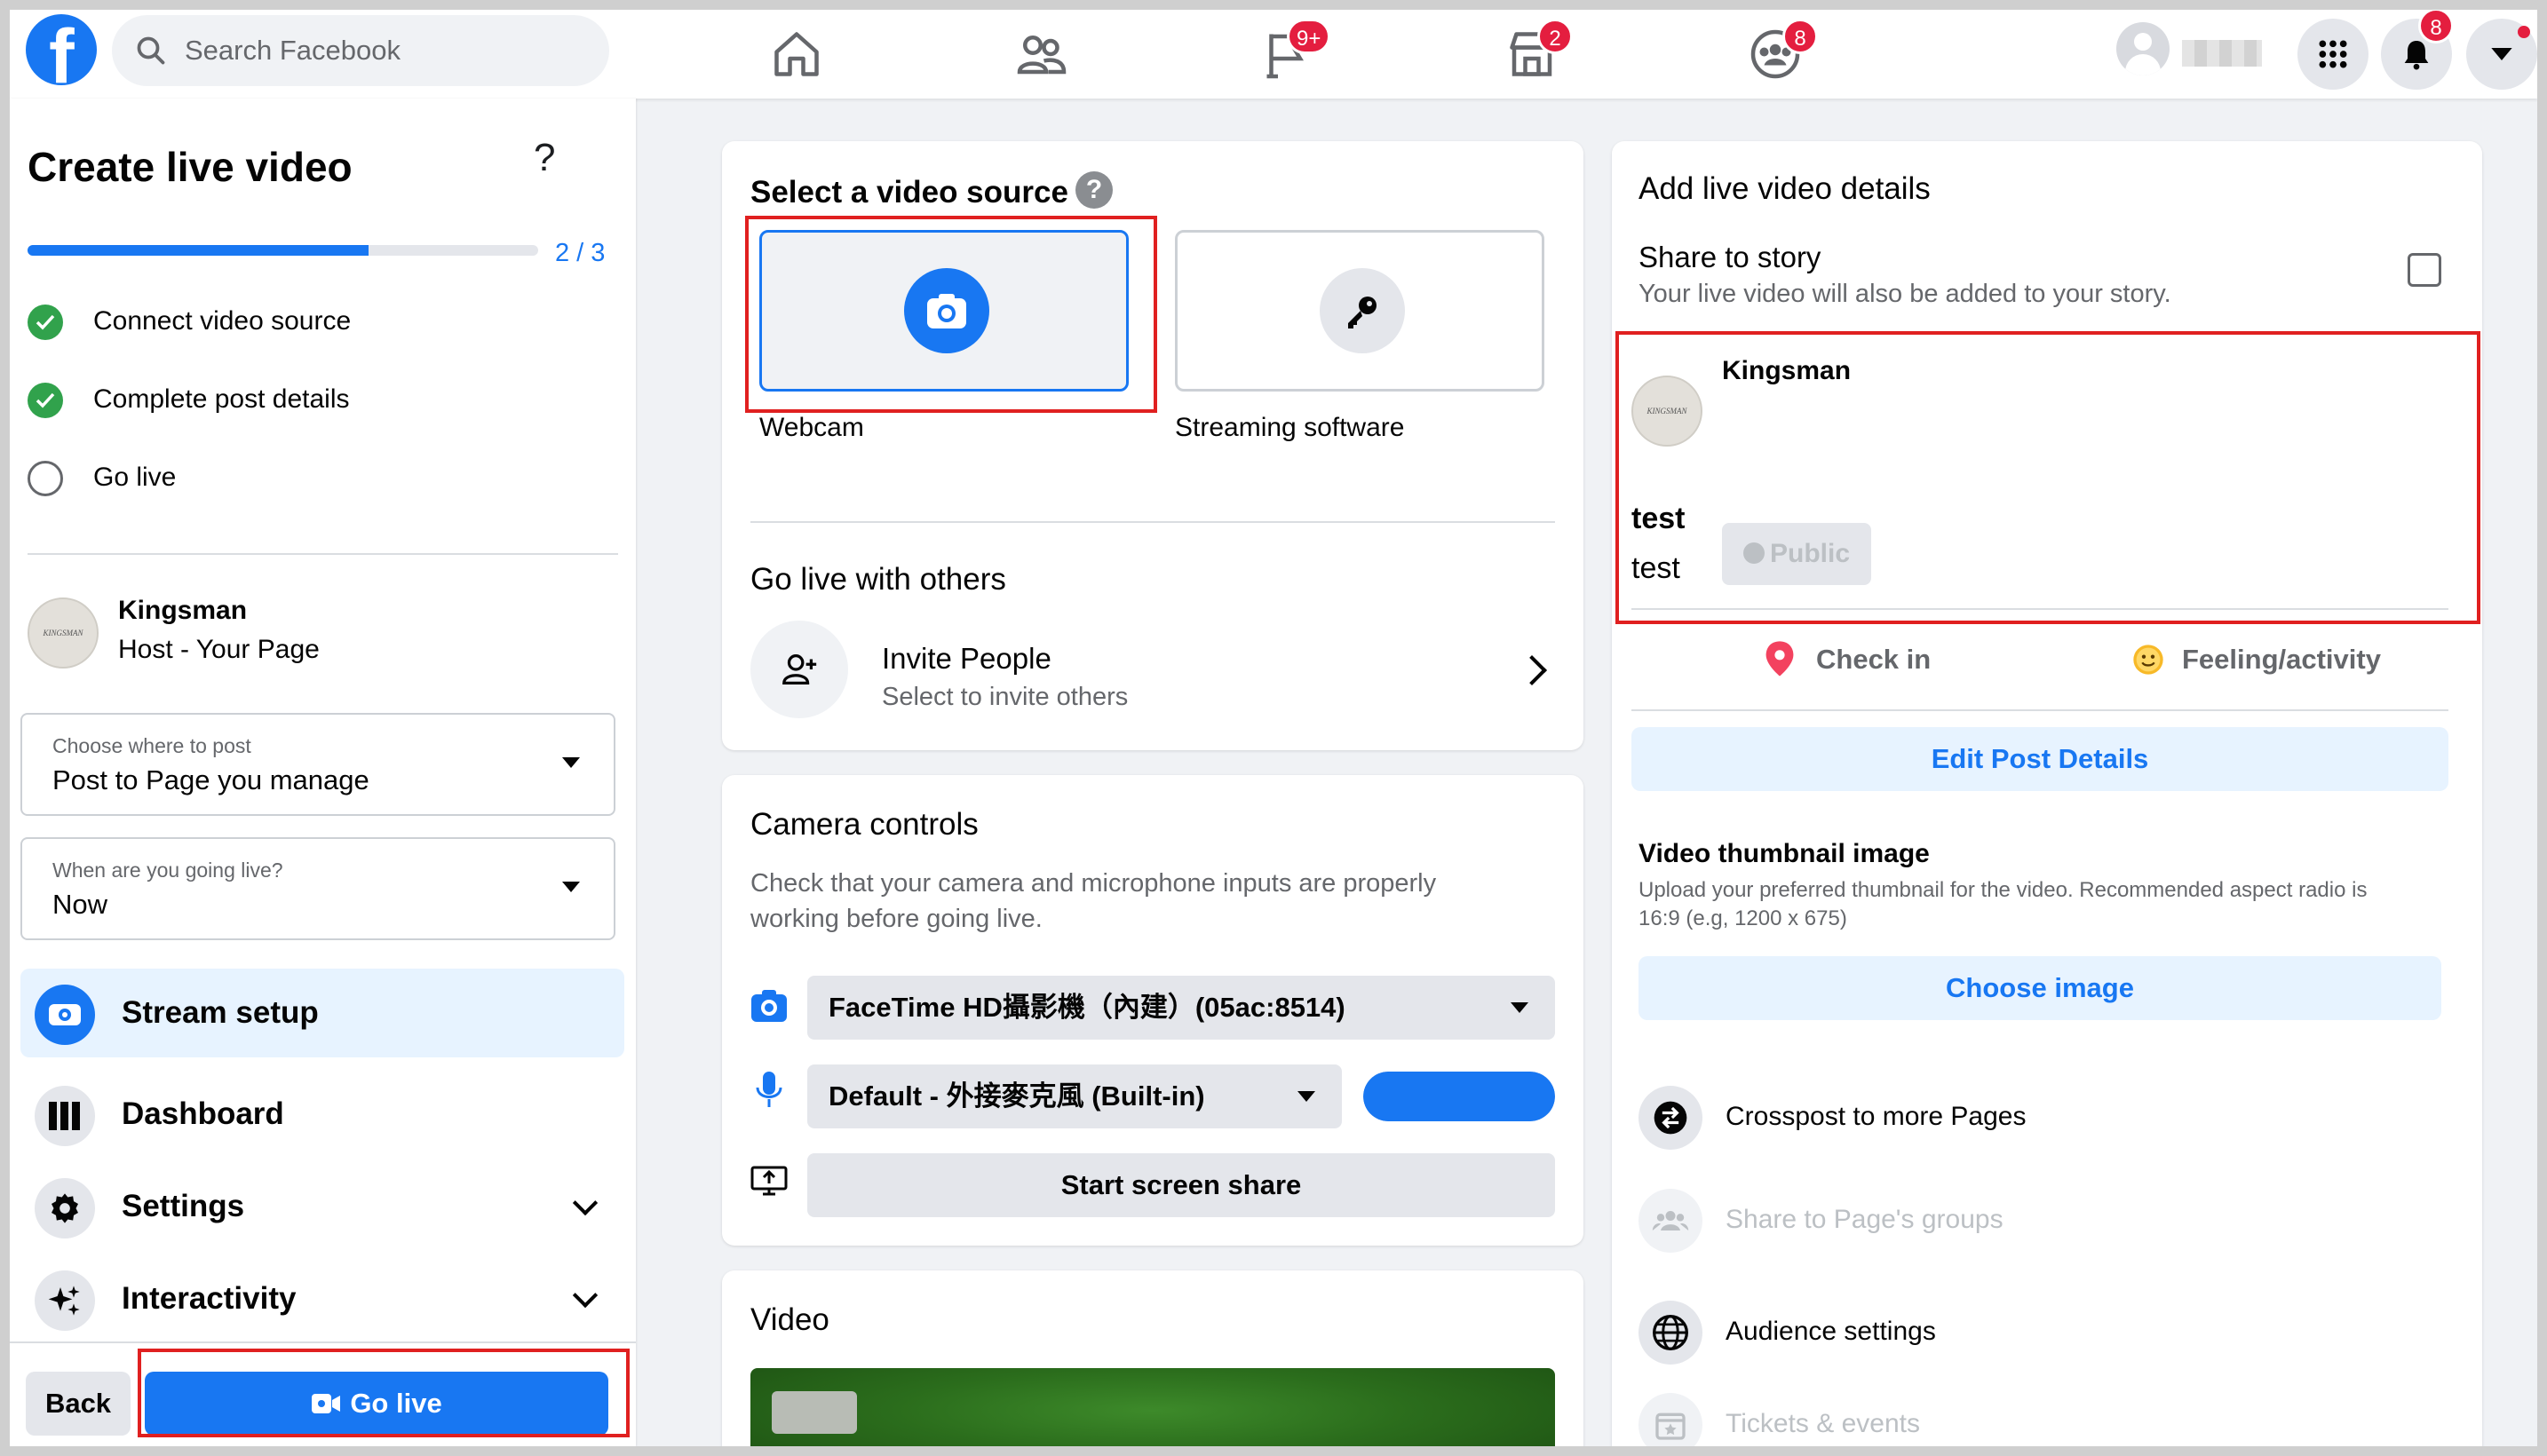  What do you see at coordinates (814, 1412) in the screenshot?
I see `video-overlay-placeholder` at bounding box center [814, 1412].